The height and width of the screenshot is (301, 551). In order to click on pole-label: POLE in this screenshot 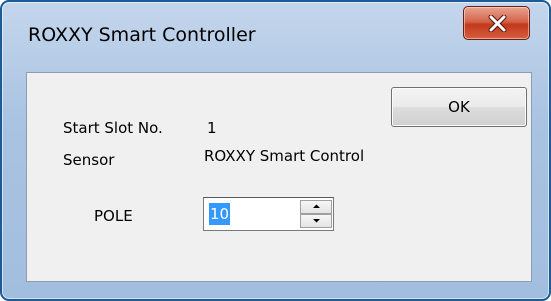, I will do `click(113, 216)`.